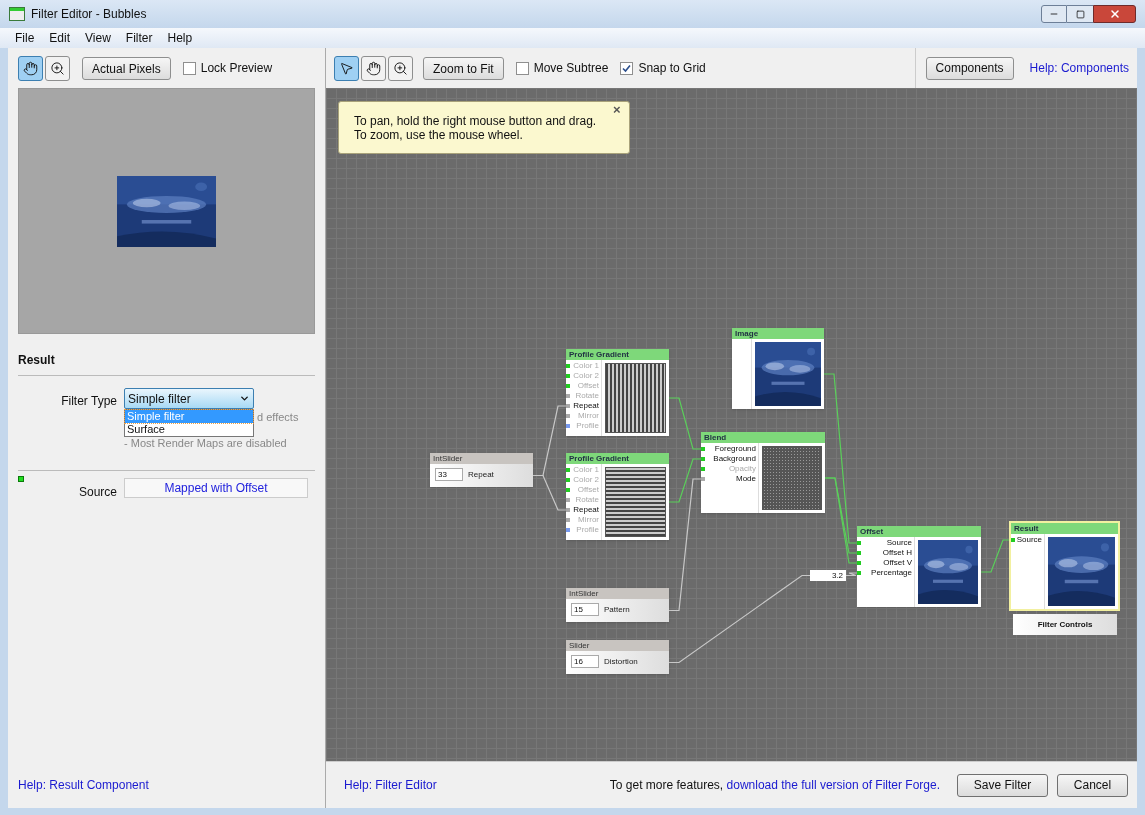 The image size is (1145, 815). What do you see at coordinates (587, 426) in the screenshot?
I see `port-label: Profile` at bounding box center [587, 426].